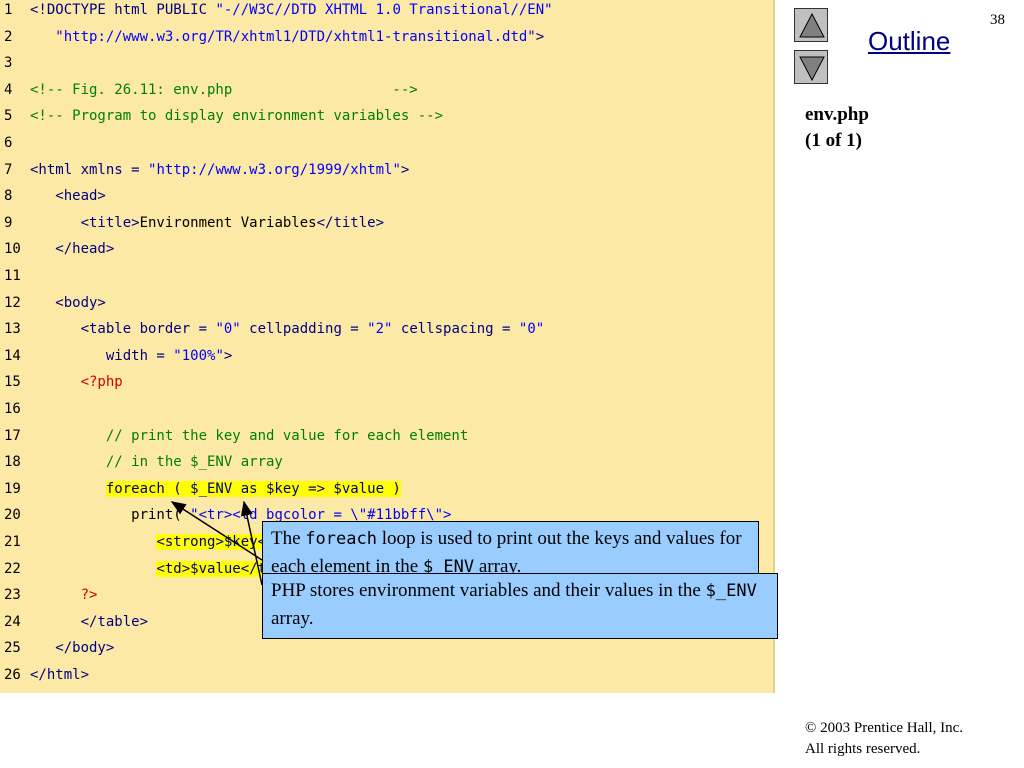 This screenshot has width=1024, height=768. What do you see at coordinates (863, 749) in the screenshot?
I see `copyright-line-2: All rights reserved.` at bounding box center [863, 749].